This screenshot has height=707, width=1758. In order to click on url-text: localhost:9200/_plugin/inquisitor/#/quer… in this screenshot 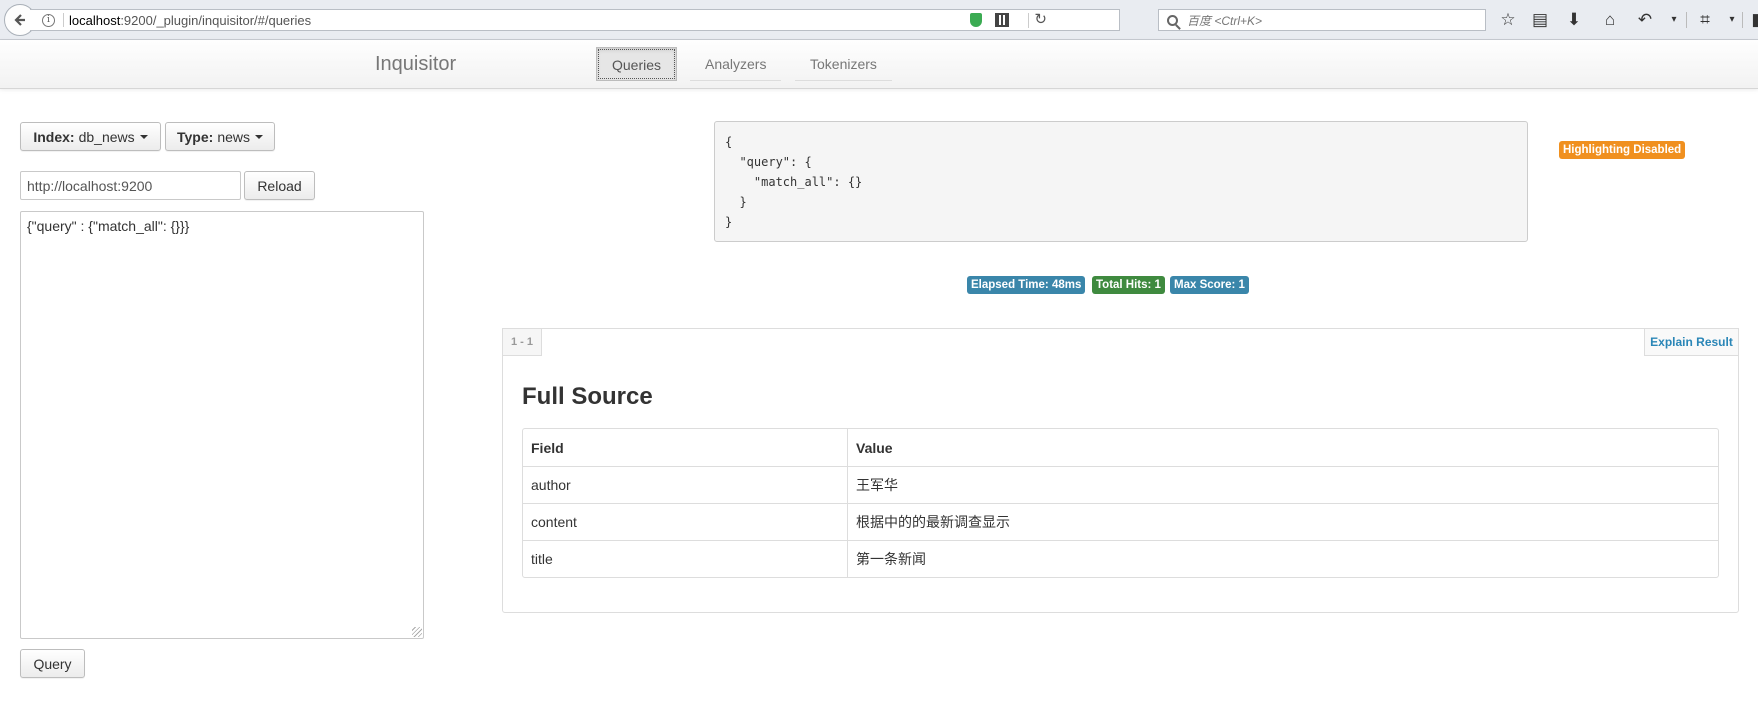, I will do `click(190, 20)`.